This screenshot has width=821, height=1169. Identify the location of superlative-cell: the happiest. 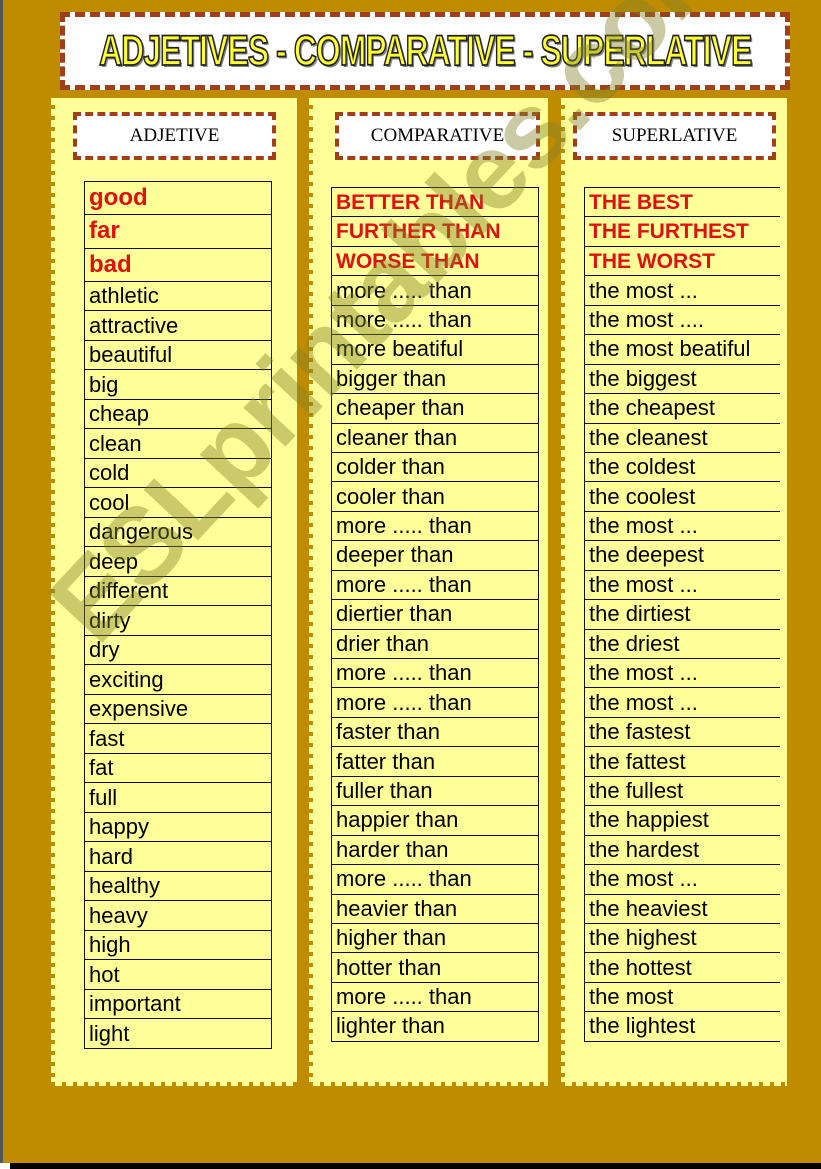
(682, 820).